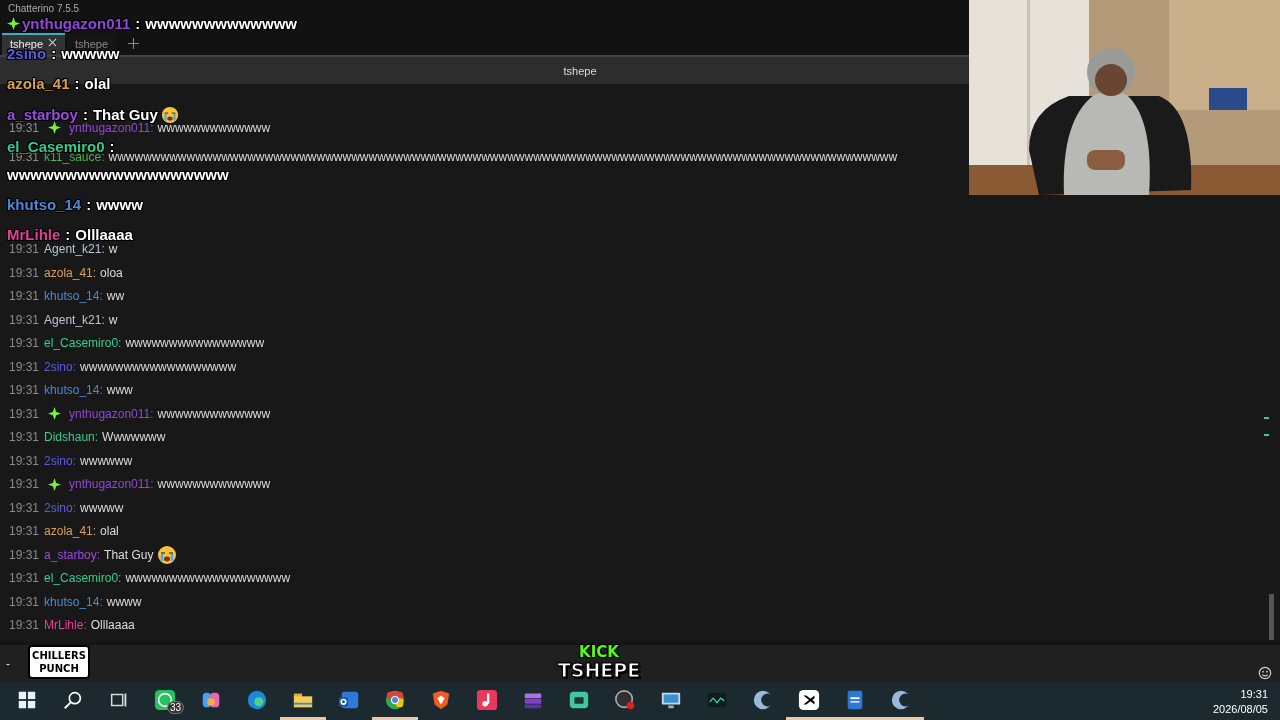  Describe the element at coordinates (221, 23) in the screenshot. I see `overlay-message: wwwwwwwwwwwww` at that location.